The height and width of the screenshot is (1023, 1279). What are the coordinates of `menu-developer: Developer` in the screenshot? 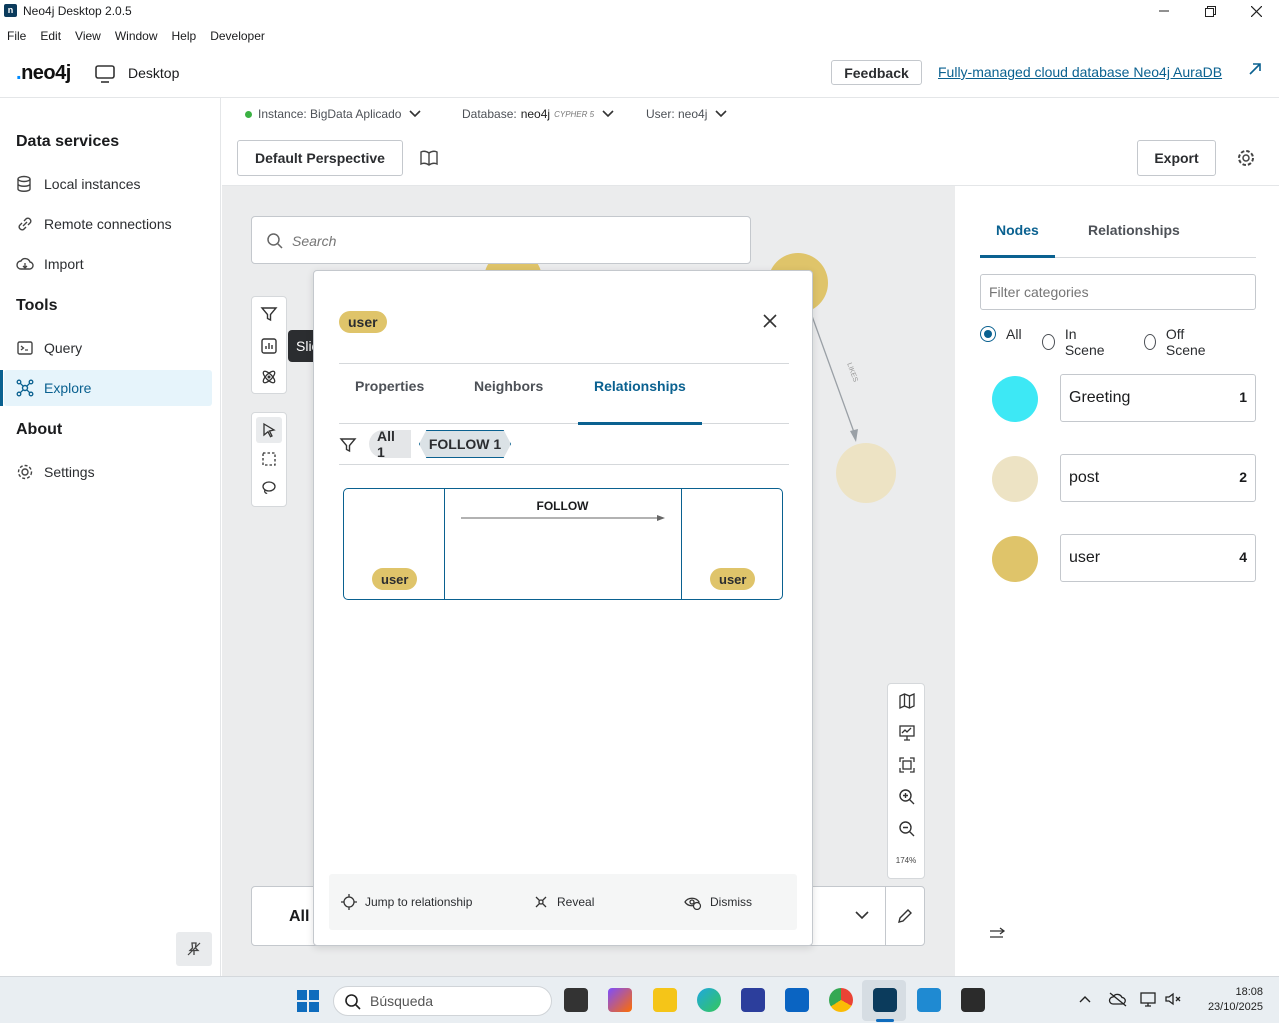 It's located at (237, 36).